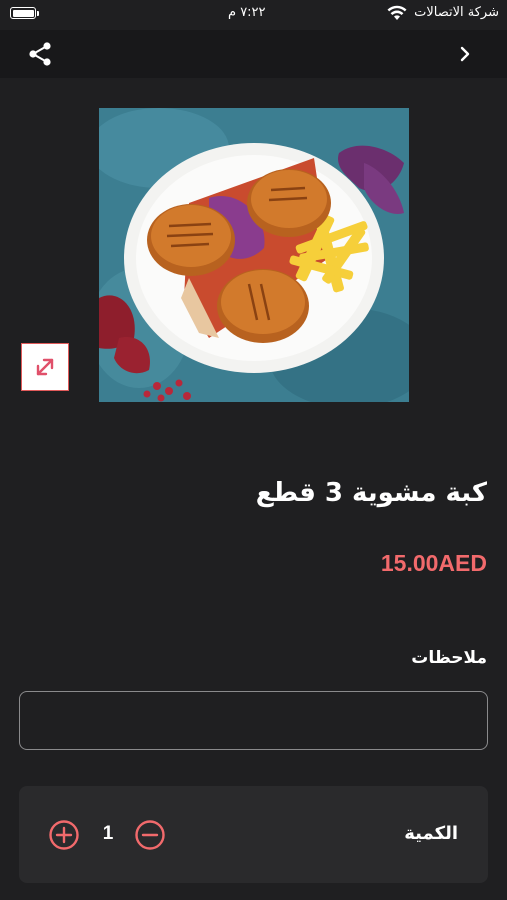  I want to click on expand-image-button, so click(45, 367).